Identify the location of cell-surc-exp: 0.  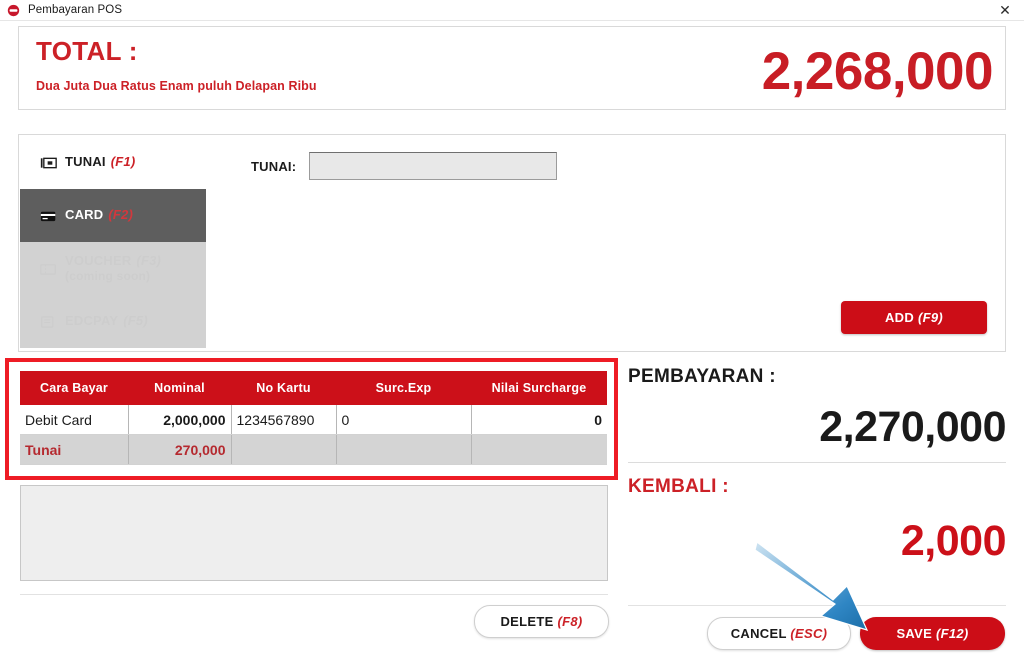
(404, 420).